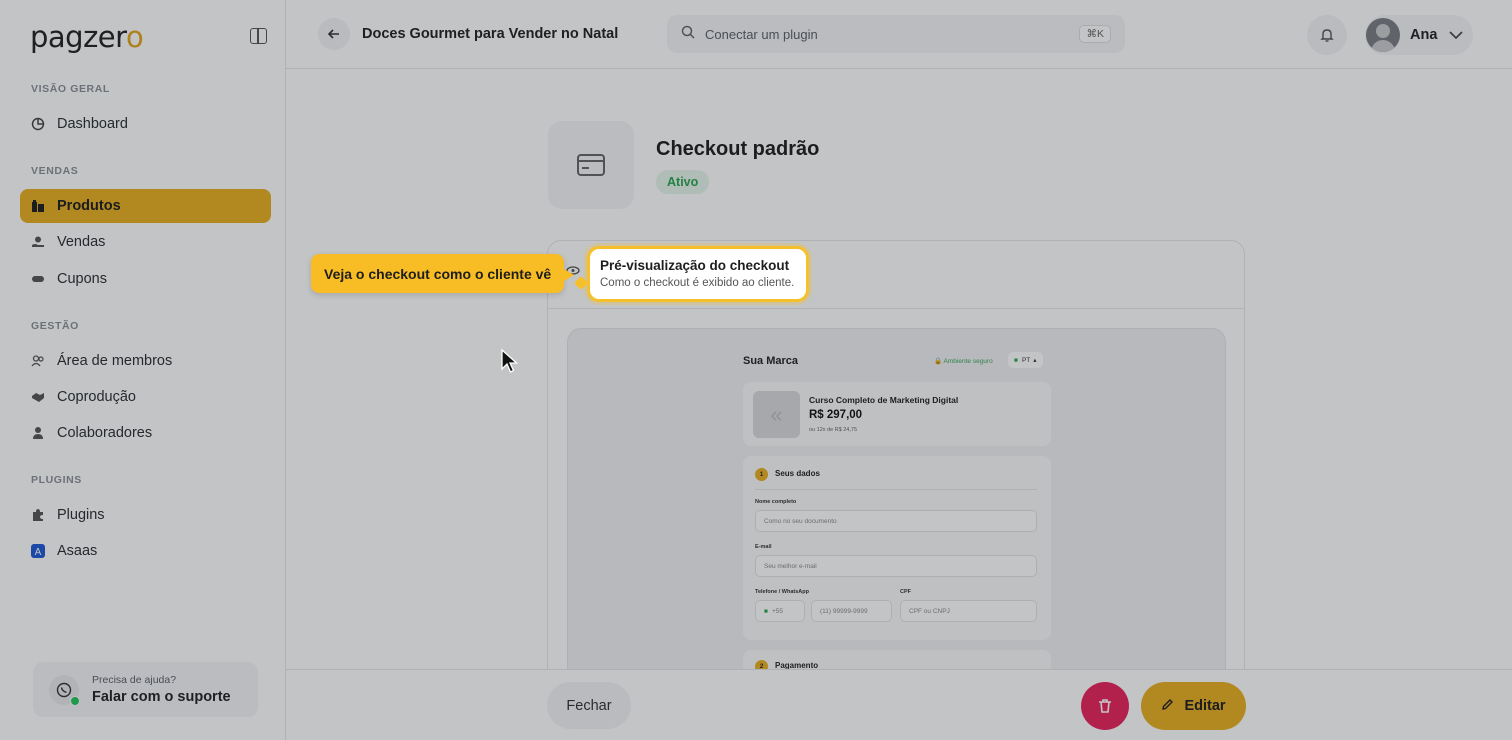 The width and height of the screenshot is (1512, 740). I want to click on sidebar-item-label: Colaboradores, so click(105, 433).